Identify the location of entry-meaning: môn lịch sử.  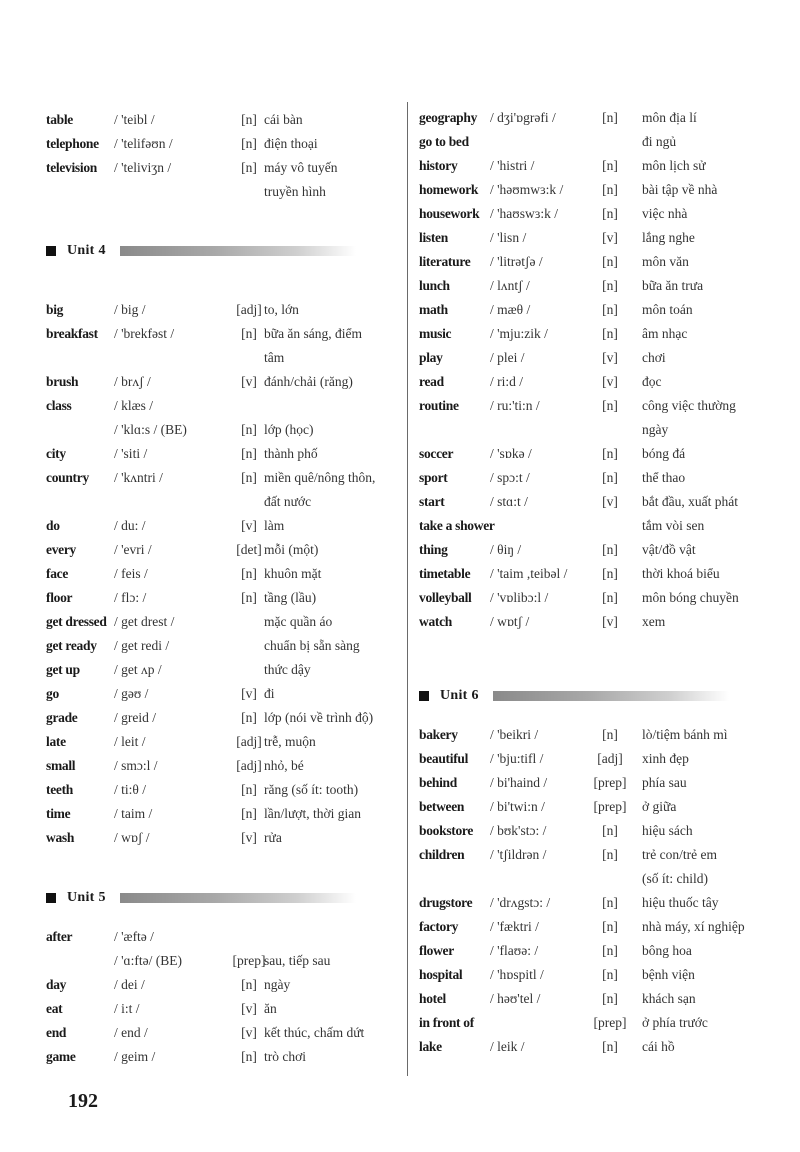
(674, 165).